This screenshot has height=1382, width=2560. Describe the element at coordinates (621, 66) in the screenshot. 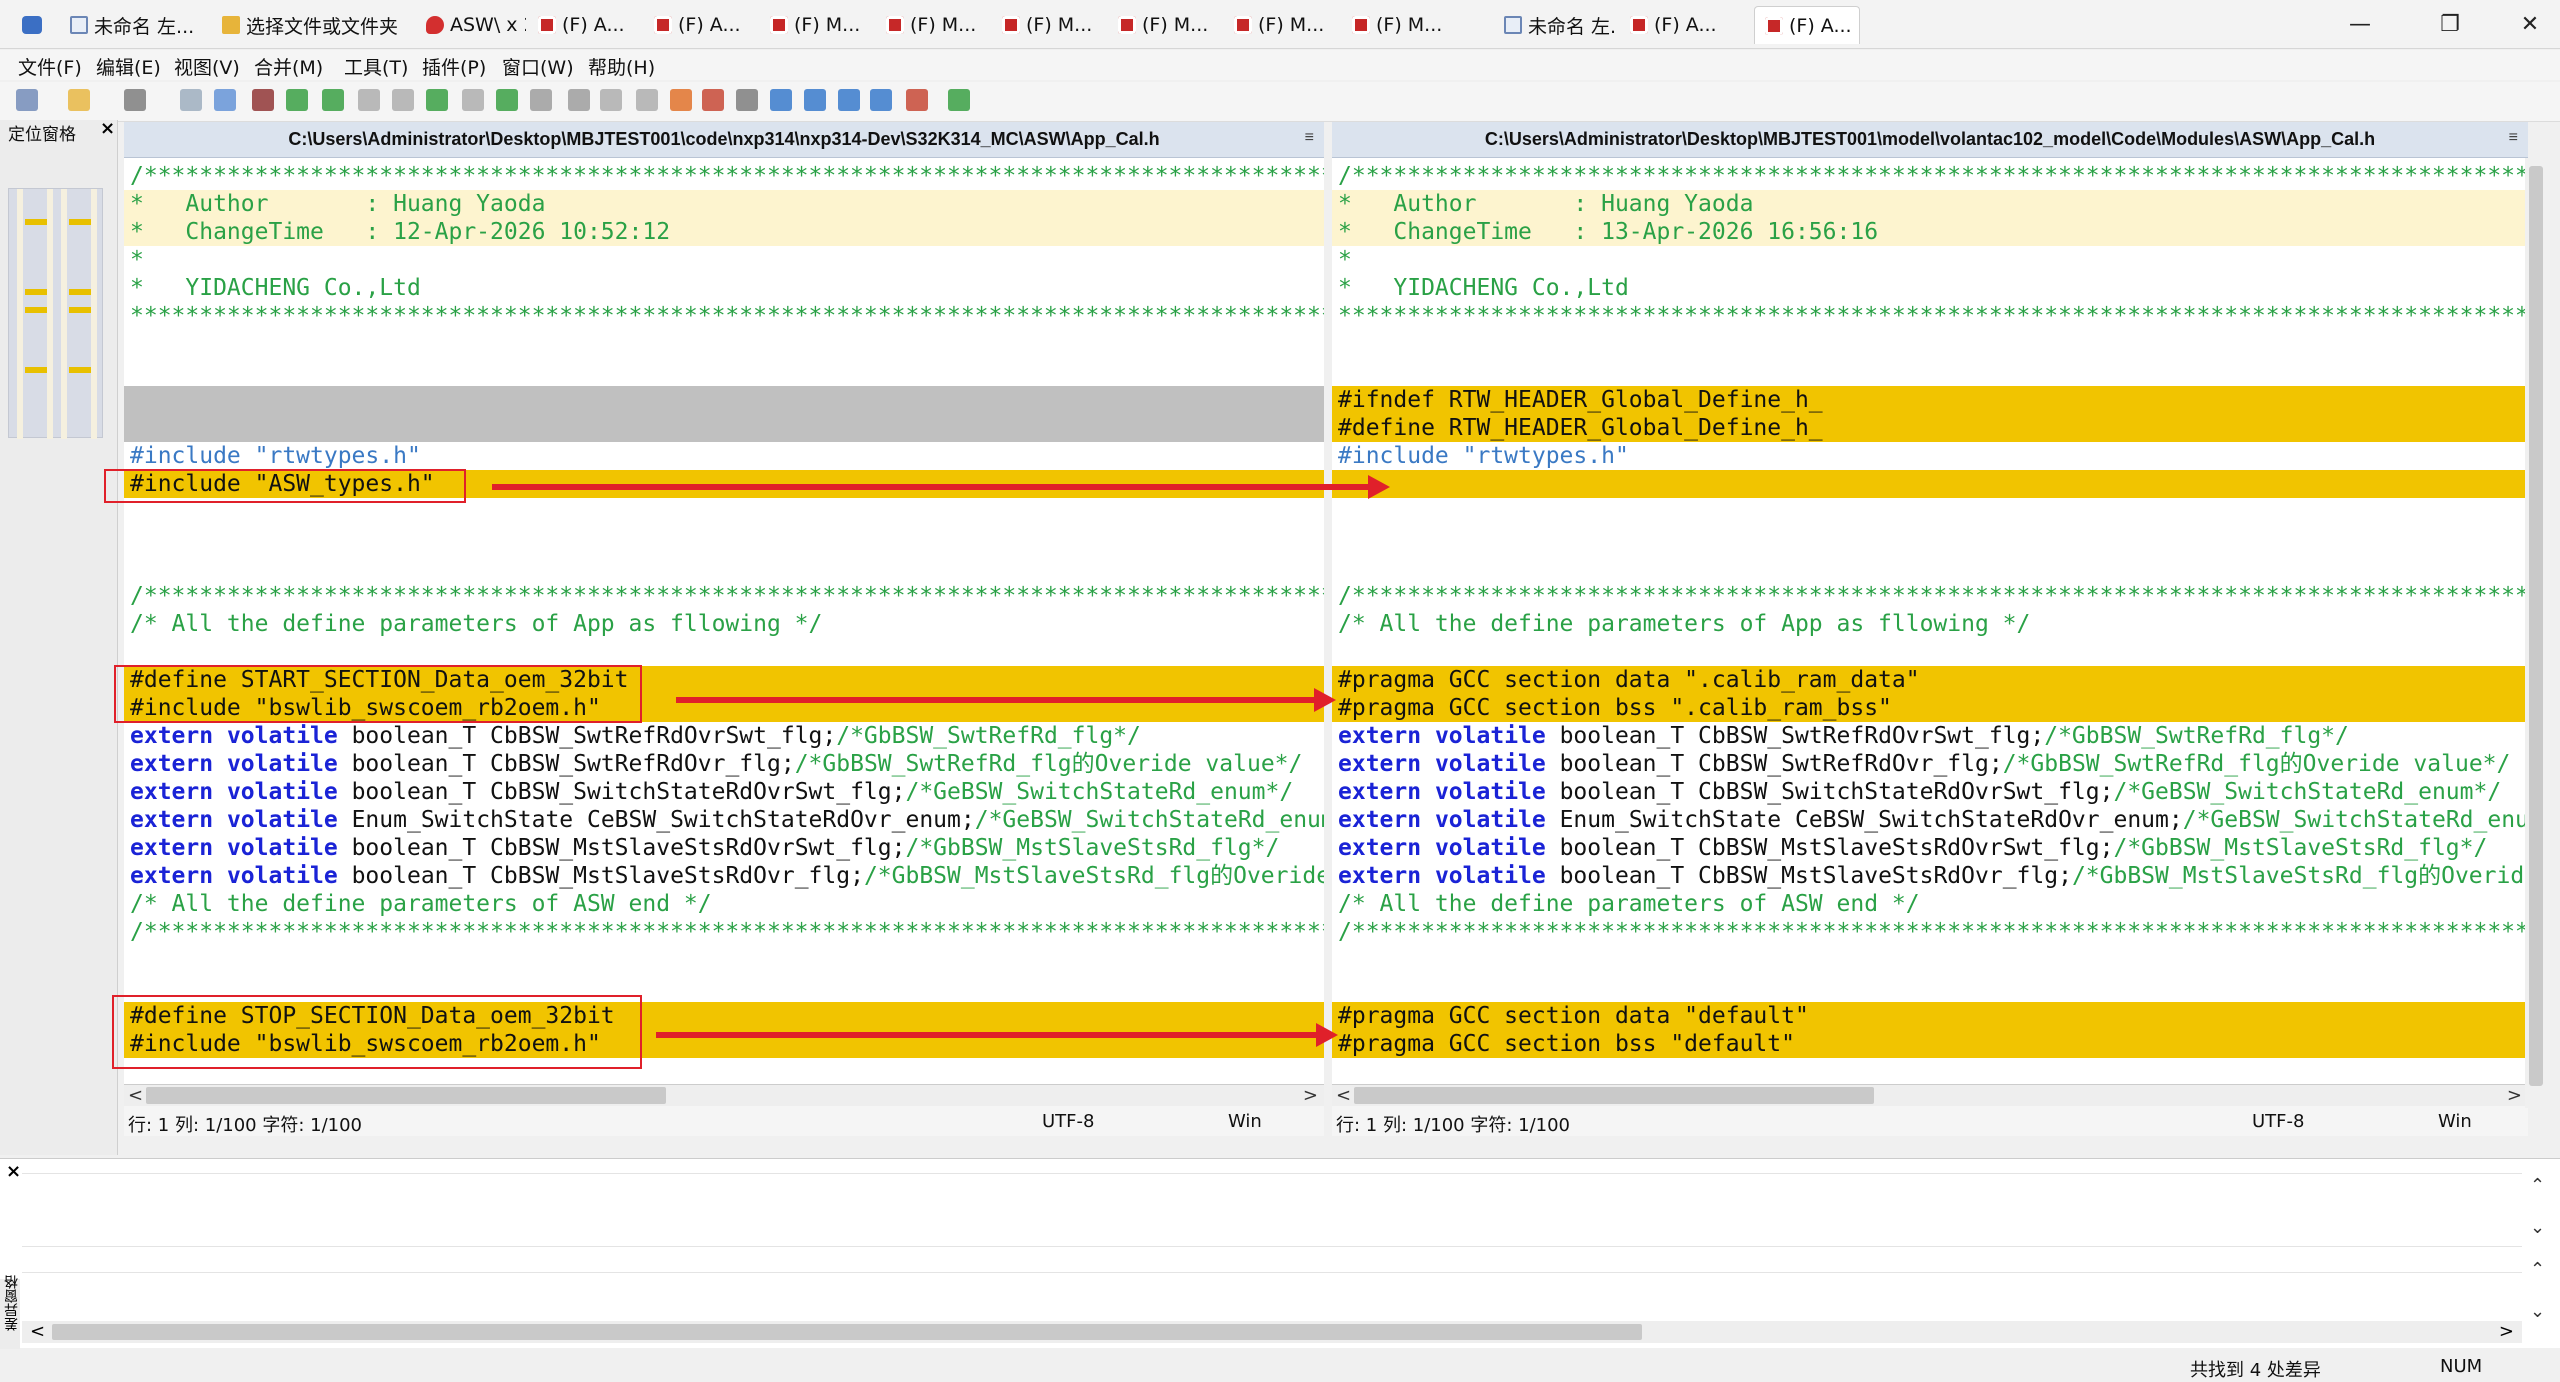

I see `menu-item: 帮助(H)` at that location.